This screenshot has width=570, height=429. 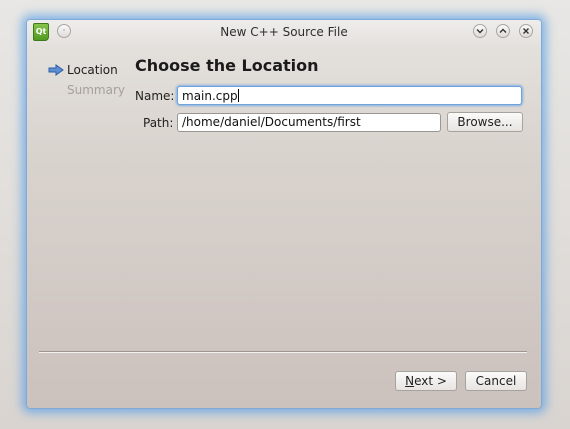 What do you see at coordinates (238, 95) in the screenshot?
I see `text-caret` at bounding box center [238, 95].